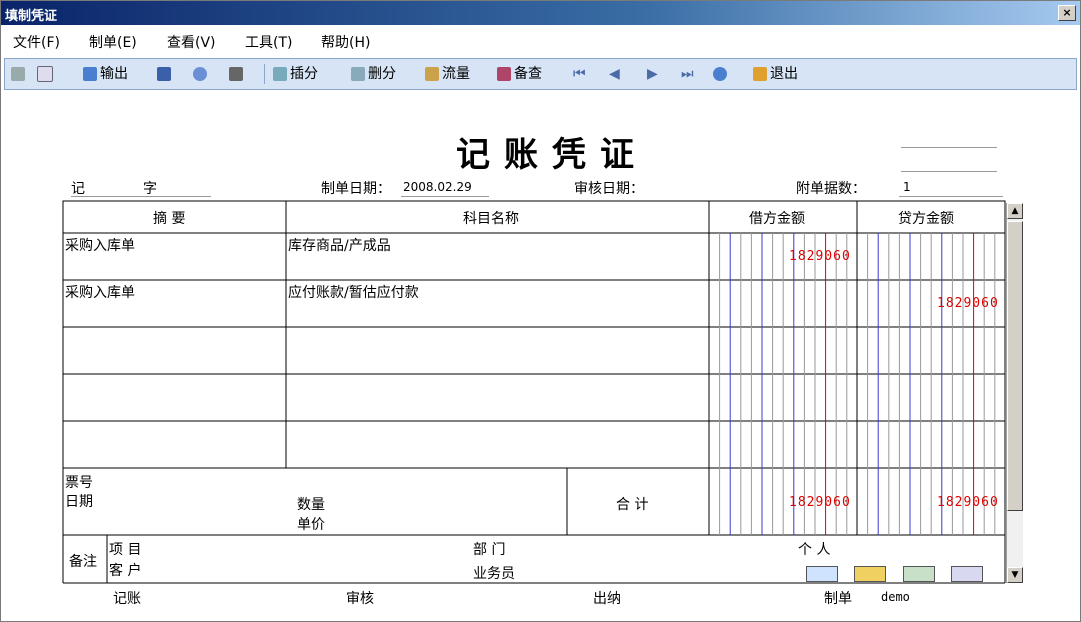 The height and width of the screenshot is (622, 1081). I want to click on notes-customer: 客 户, so click(125, 571).